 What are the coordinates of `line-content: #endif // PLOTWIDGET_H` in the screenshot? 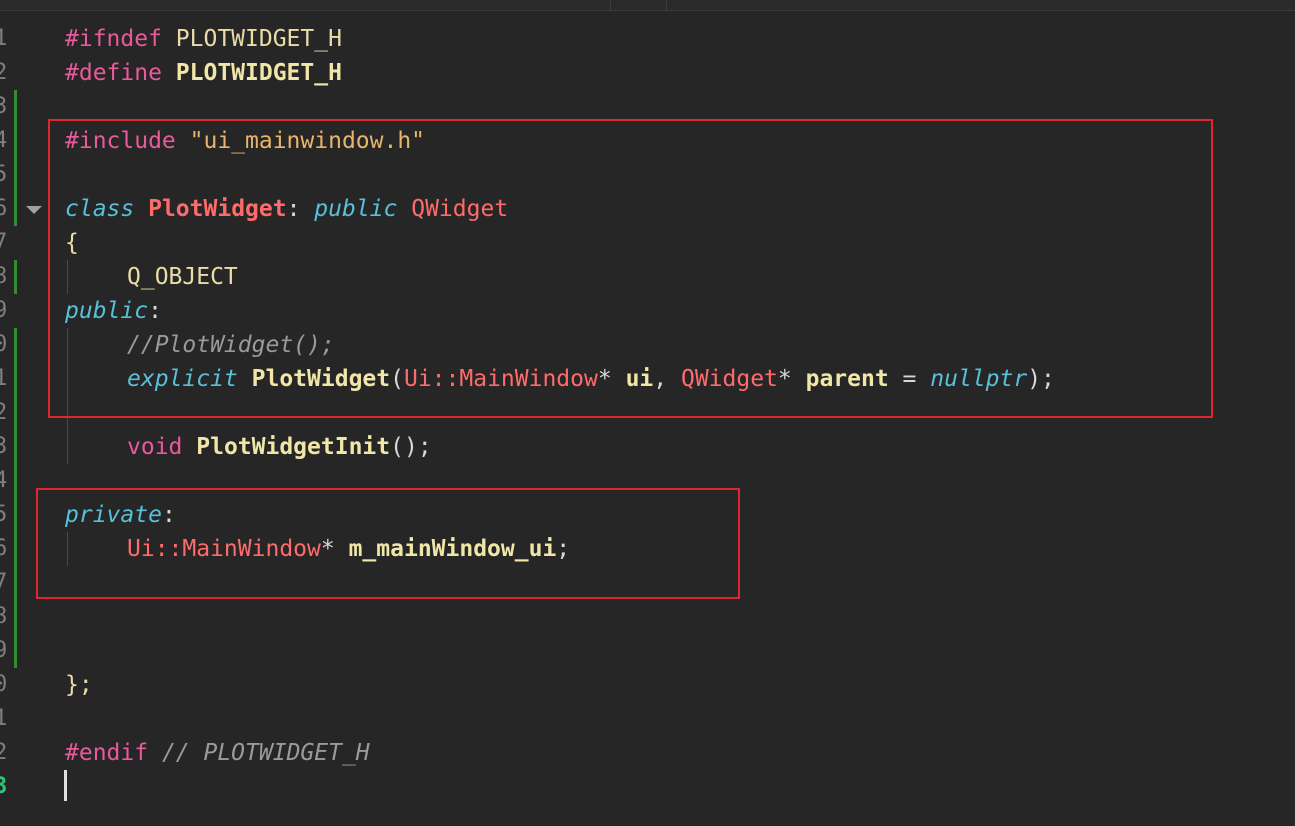 It's located at (217, 753).